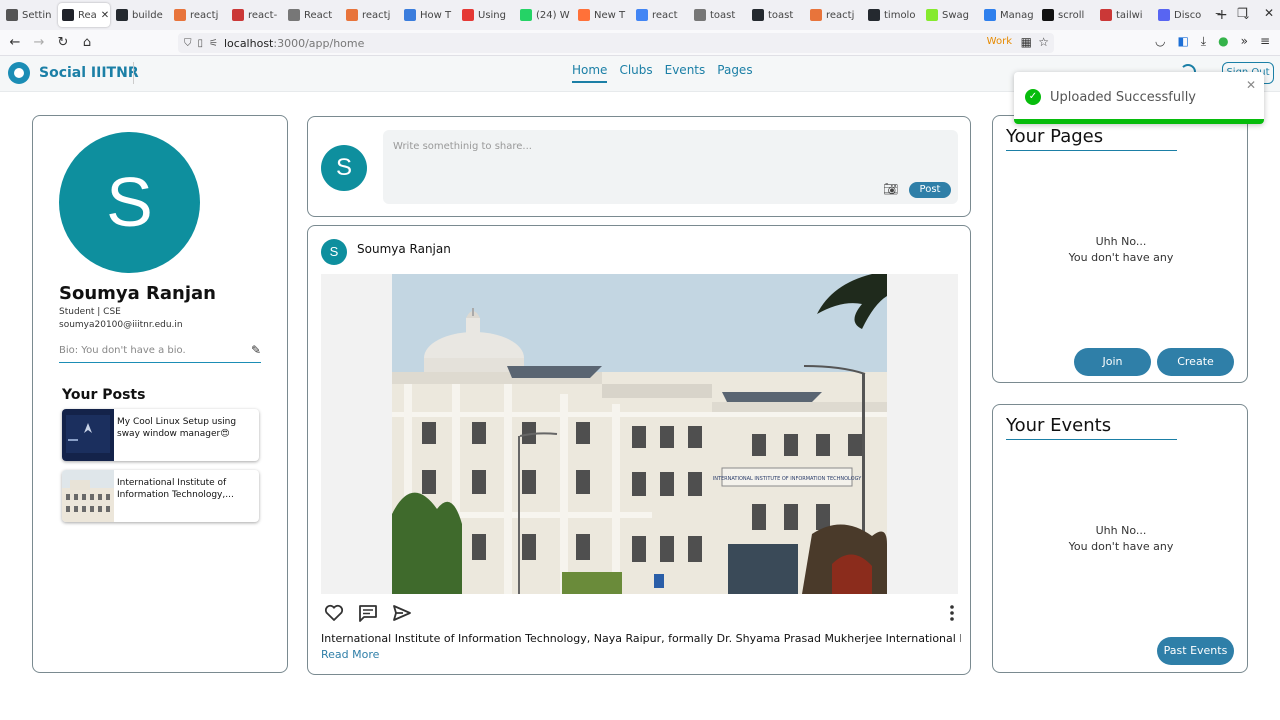  Describe the element at coordinates (781, 15) in the screenshot. I see `tab-label: toast` at that location.